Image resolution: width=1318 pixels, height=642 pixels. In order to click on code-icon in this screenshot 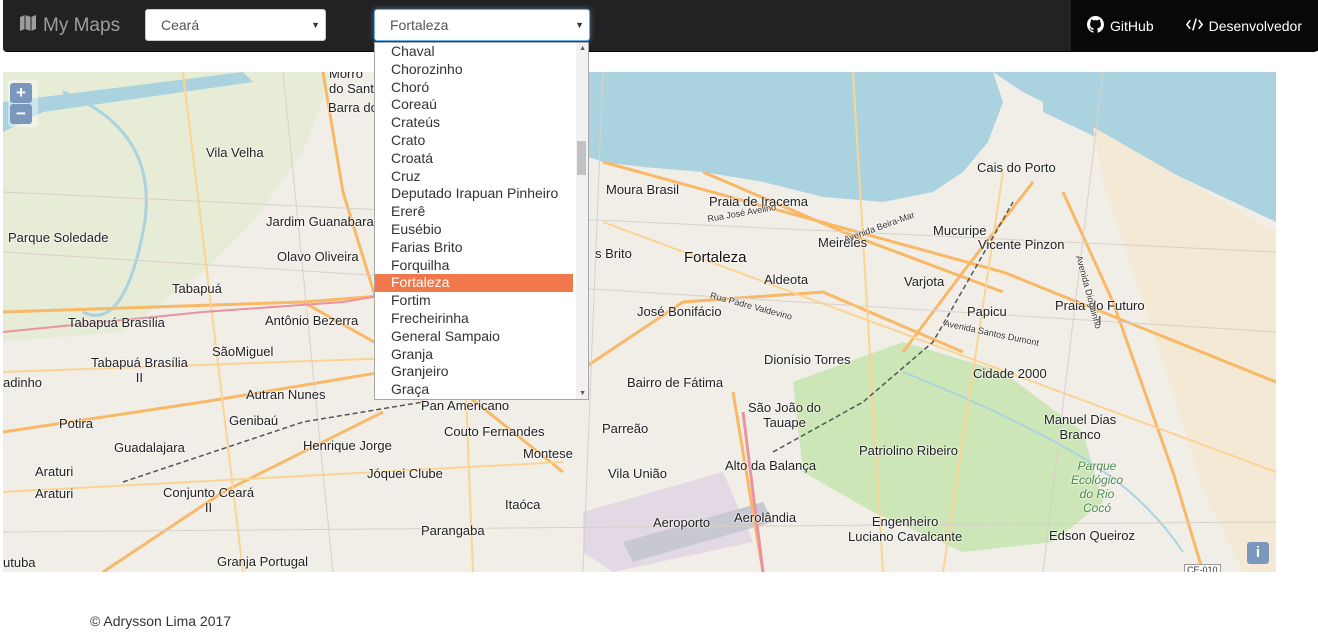, I will do `click(1194, 26)`.